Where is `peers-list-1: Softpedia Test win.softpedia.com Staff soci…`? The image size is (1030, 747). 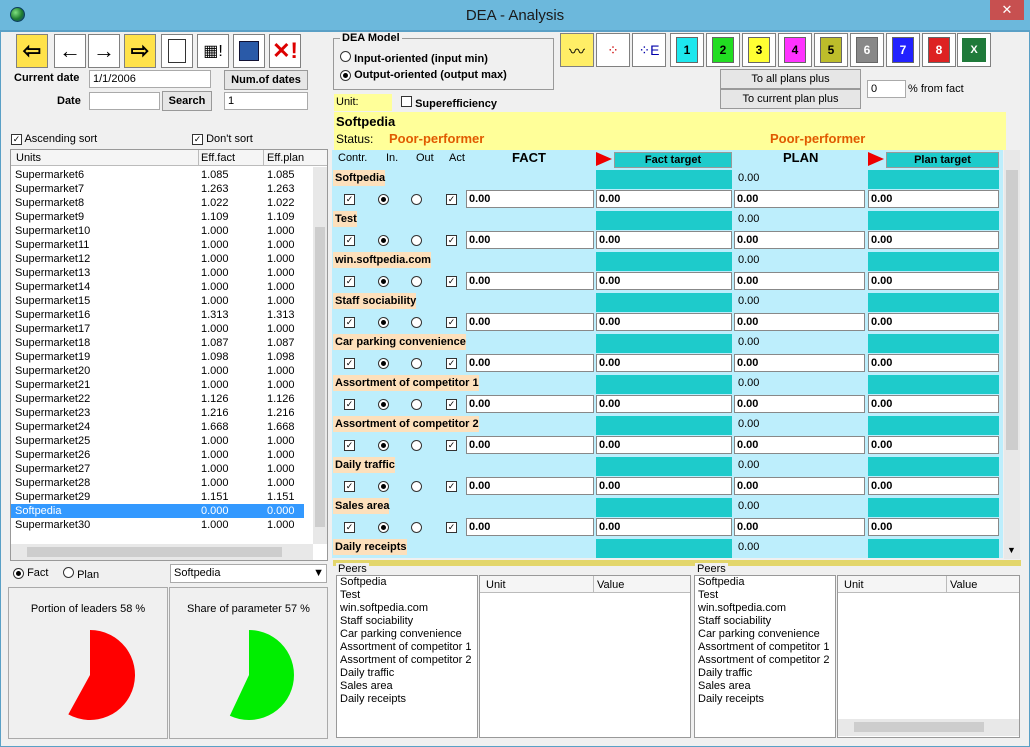
peers-list-1: Softpedia Test win.softpedia.com Staff soci… is located at coordinates (407, 656).